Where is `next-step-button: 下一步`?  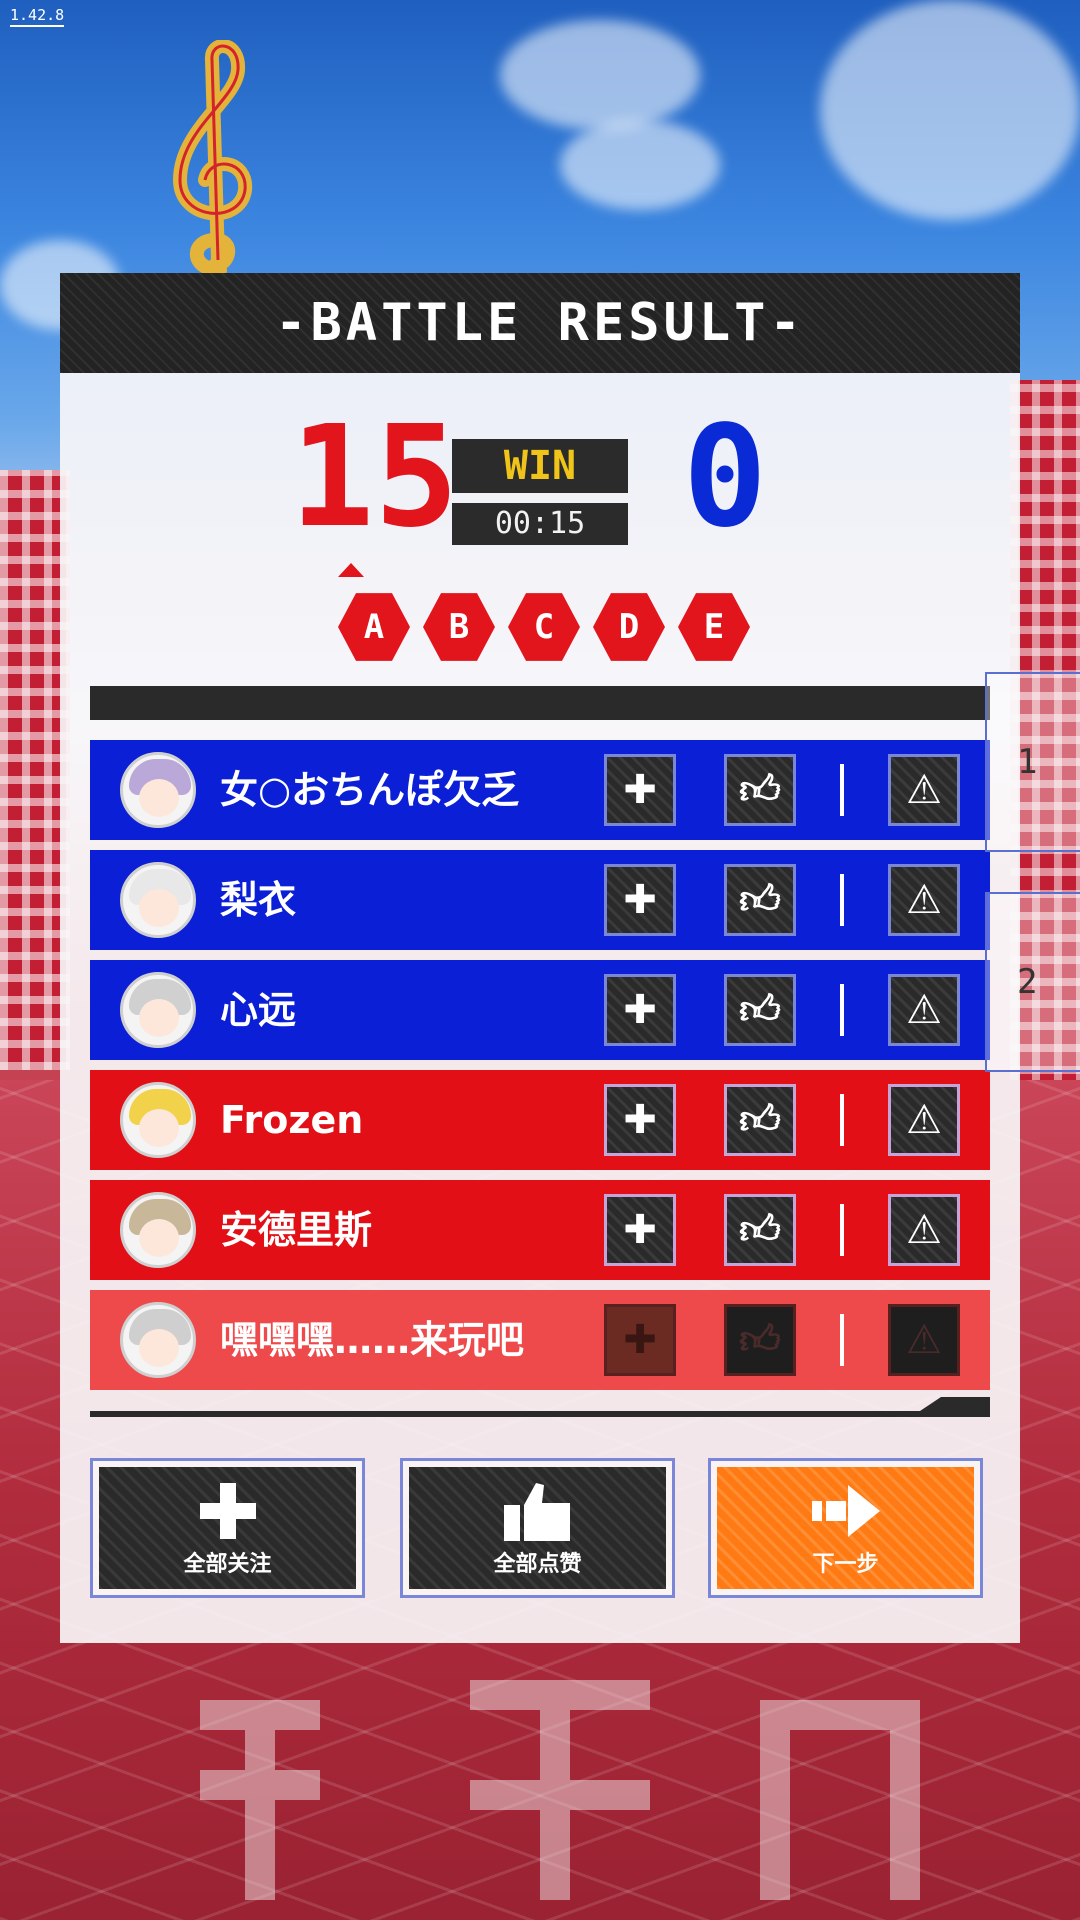
next-step-button: 下一步 is located at coordinates (845, 1528).